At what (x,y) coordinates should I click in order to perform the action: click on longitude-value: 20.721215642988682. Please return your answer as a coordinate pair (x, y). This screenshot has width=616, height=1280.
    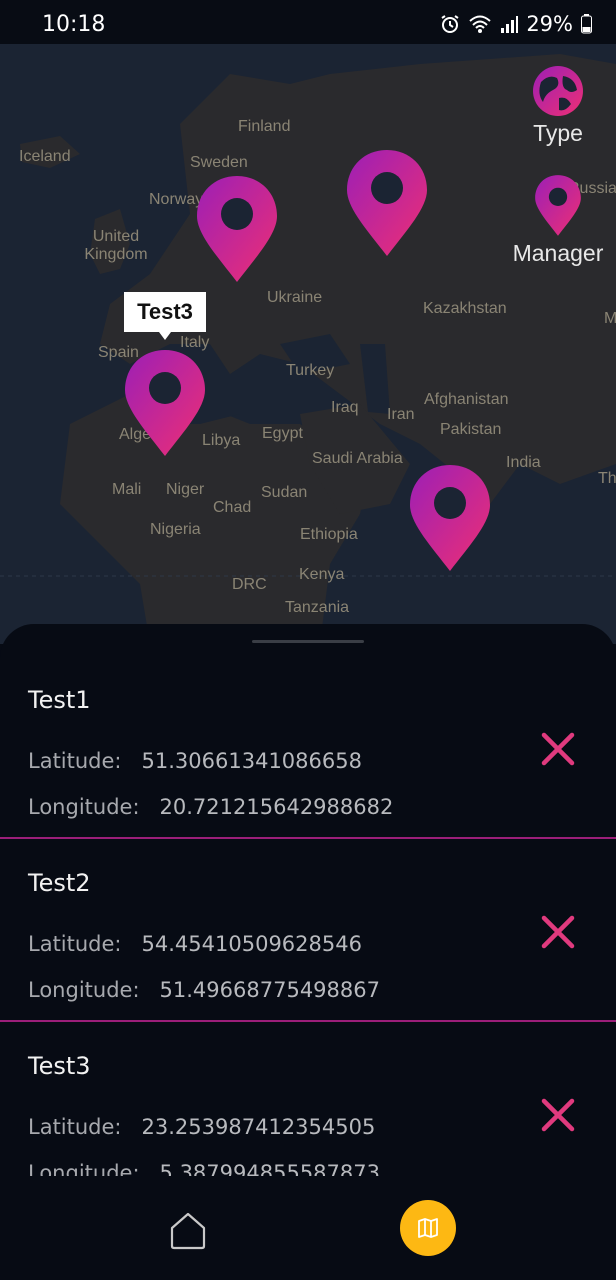
    Looking at the image, I should click on (276, 807).